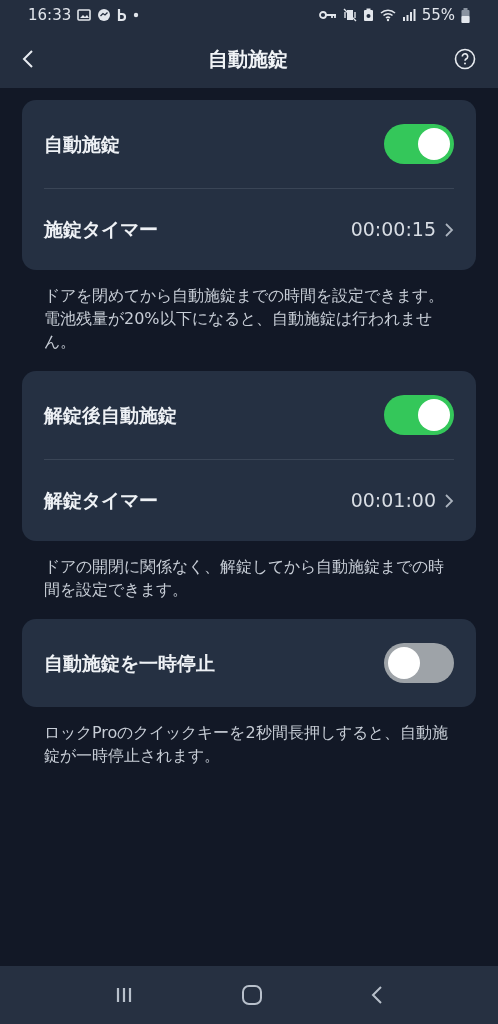 This screenshot has height=1024, width=498. What do you see at coordinates (244, 296) in the screenshot?
I see `help-text: ドアを閉めてから自動施錠までの時間を設定できます。` at bounding box center [244, 296].